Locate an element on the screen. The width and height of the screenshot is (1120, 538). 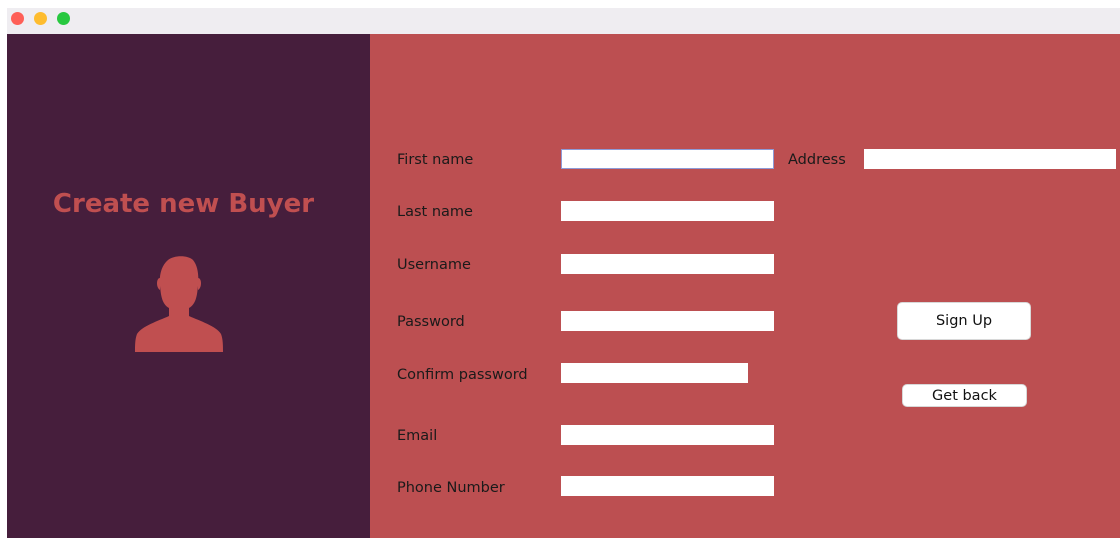
last-name-input is located at coordinates (667, 211).